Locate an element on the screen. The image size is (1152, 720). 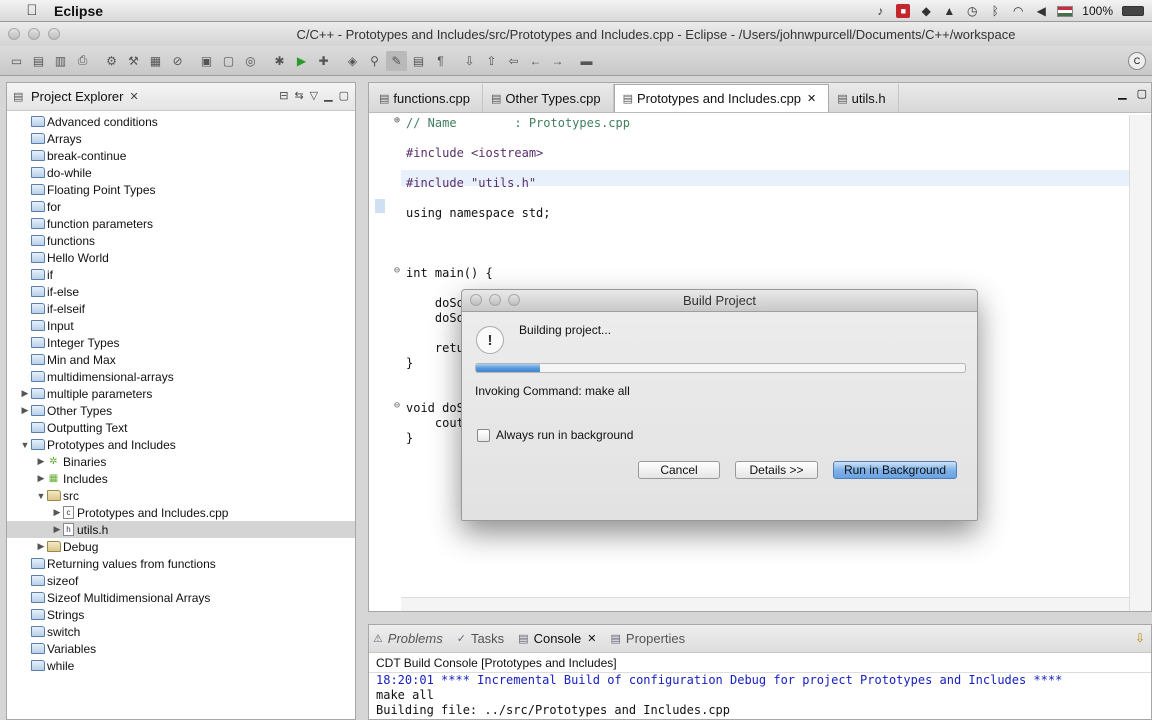
bluetooth-icon: ᛒ is located at coordinates (995, 11).